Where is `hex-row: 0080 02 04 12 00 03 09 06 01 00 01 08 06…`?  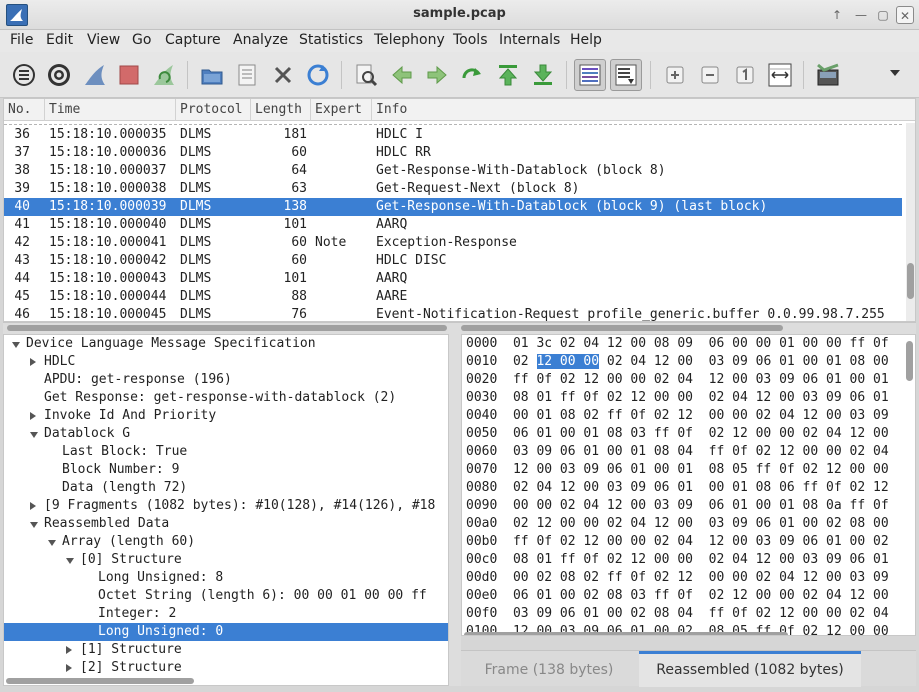 hex-row: 0080 02 04 12 00 03 09 06 01 00 01 08 06… is located at coordinates (677, 488).